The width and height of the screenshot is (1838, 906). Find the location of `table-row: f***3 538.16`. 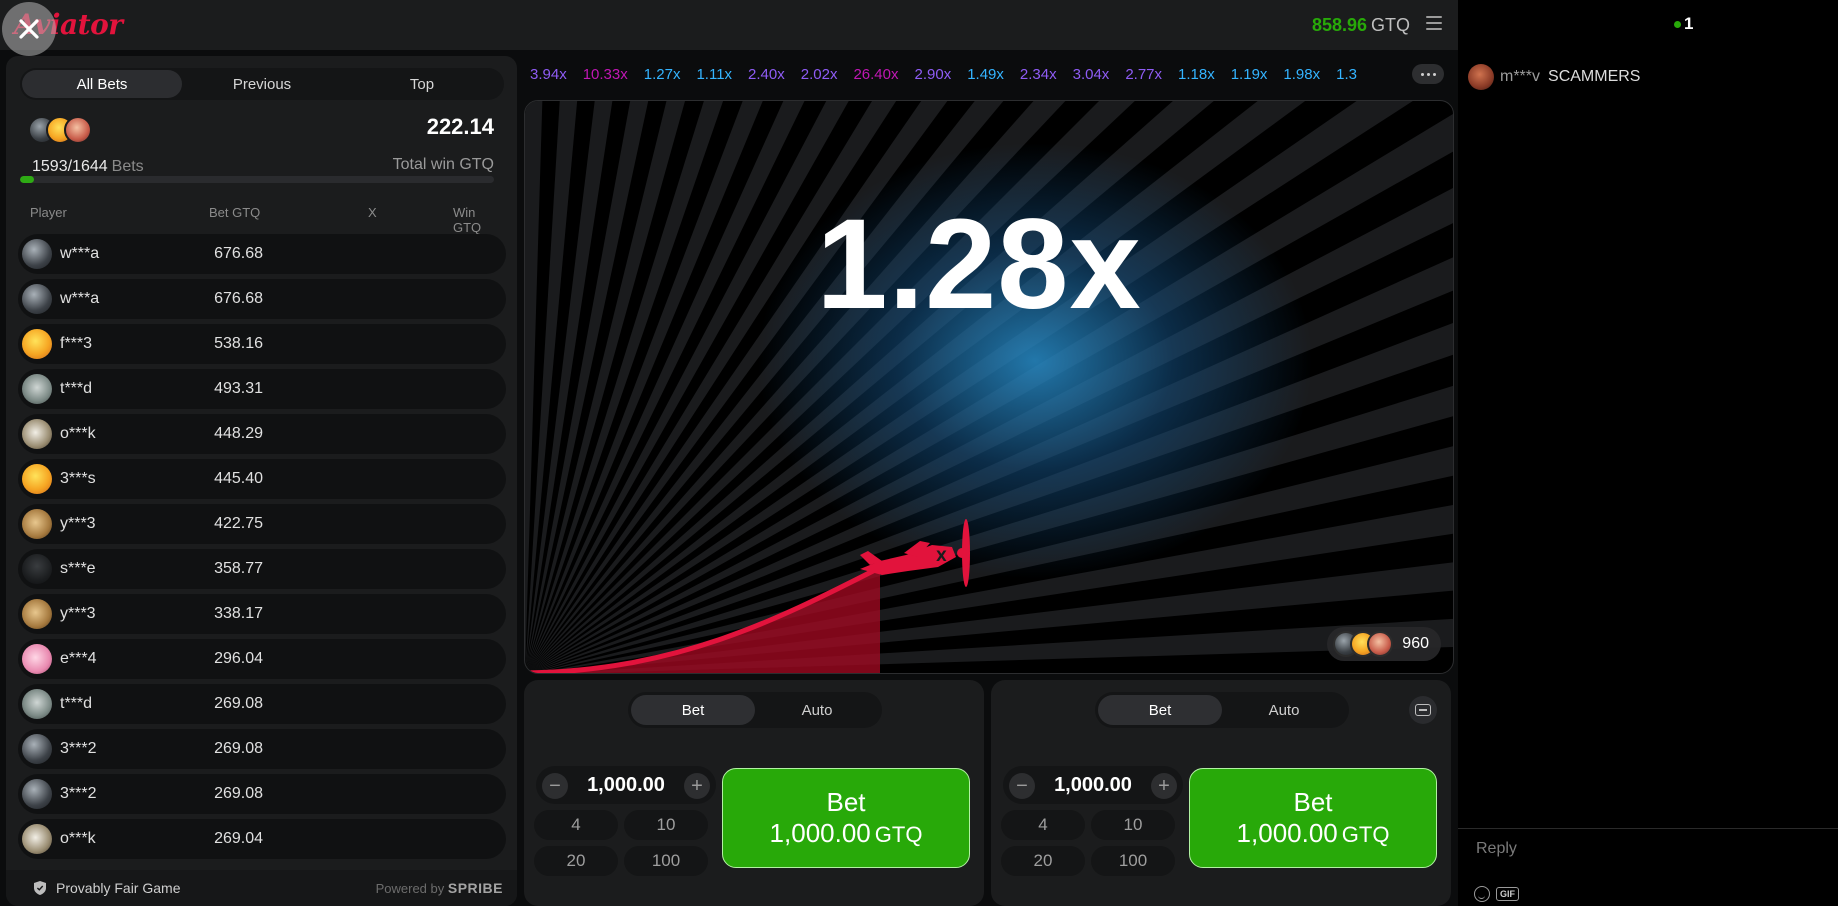

table-row: f***3 538.16 is located at coordinates (262, 344).